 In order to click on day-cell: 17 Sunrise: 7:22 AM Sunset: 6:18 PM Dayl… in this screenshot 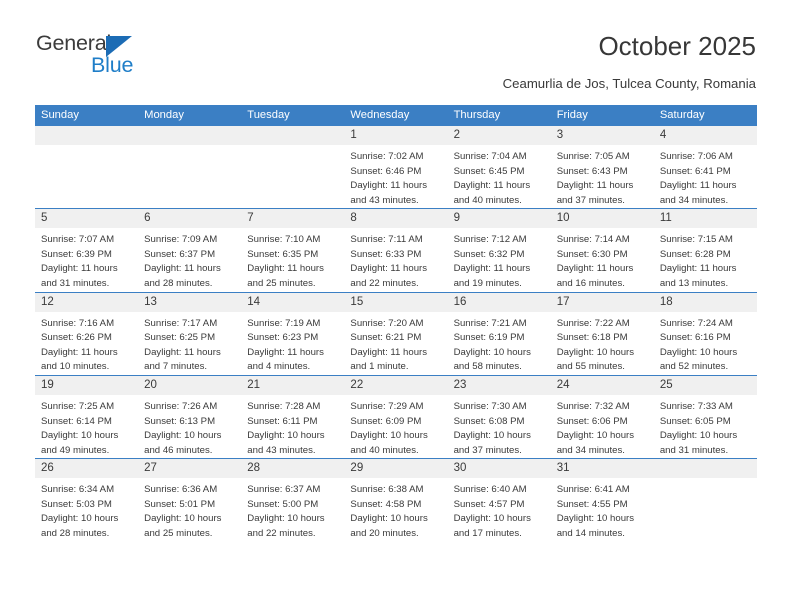, I will do `click(602, 333)`.